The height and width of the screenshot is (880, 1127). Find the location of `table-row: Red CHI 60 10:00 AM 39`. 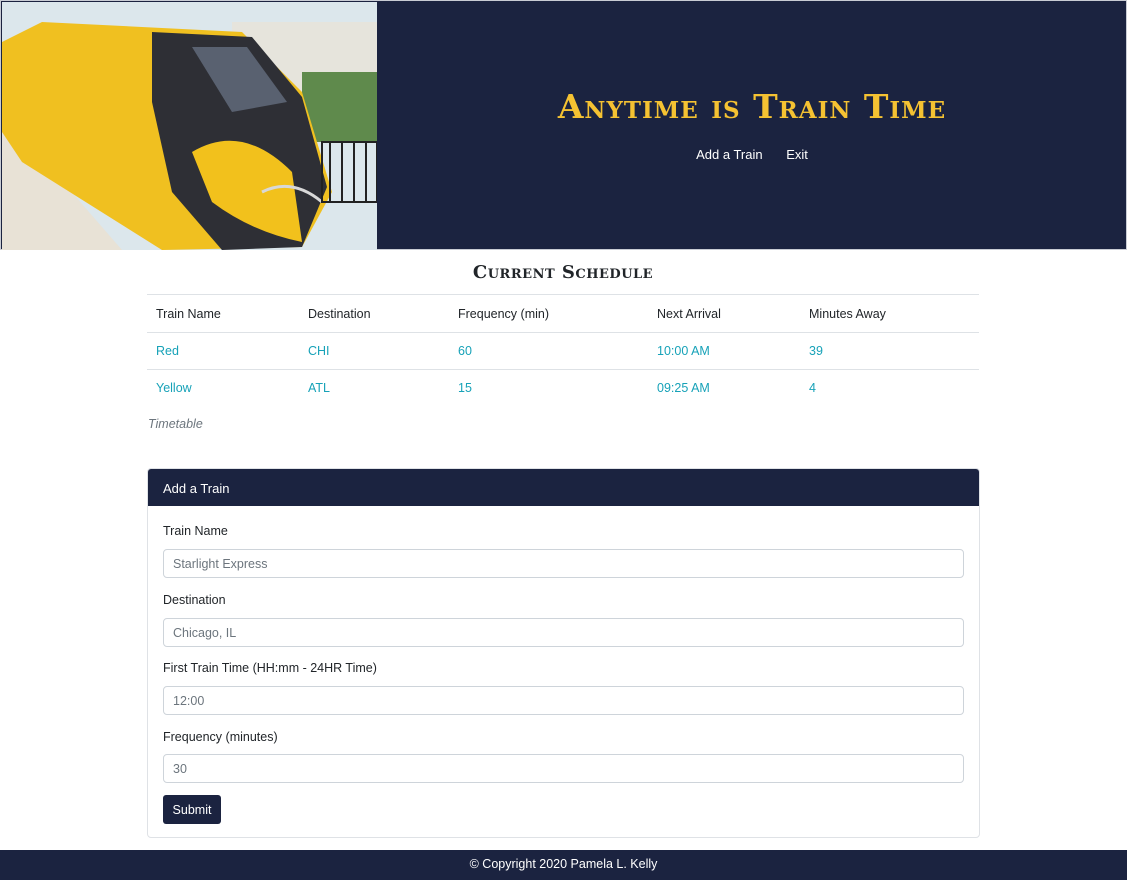

table-row: Red CHI 60 10:00 AM 39 is located at coordinates (563, 351).